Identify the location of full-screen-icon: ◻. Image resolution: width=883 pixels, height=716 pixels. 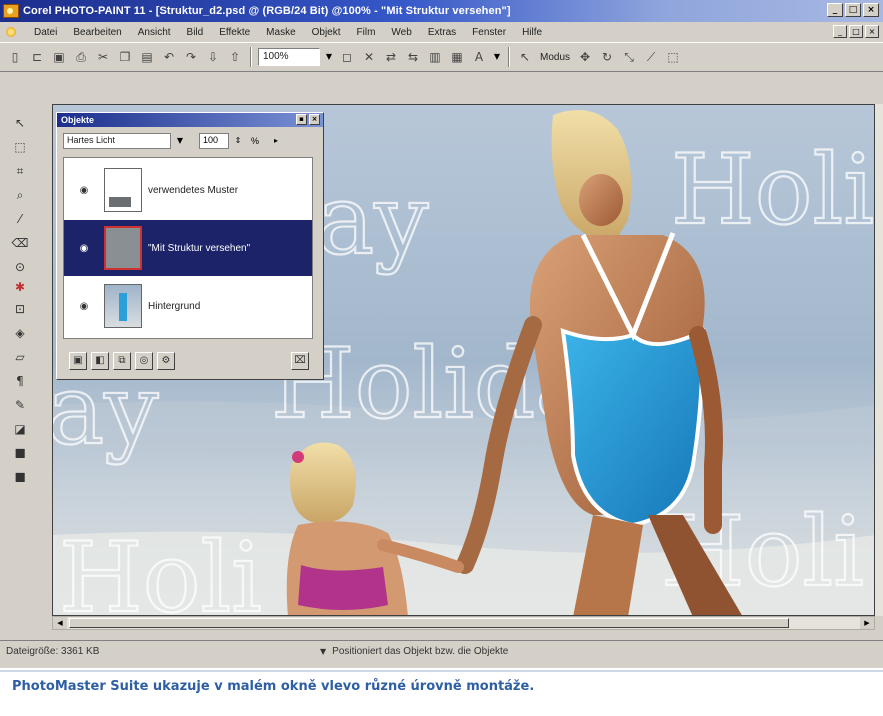
(347, 57).